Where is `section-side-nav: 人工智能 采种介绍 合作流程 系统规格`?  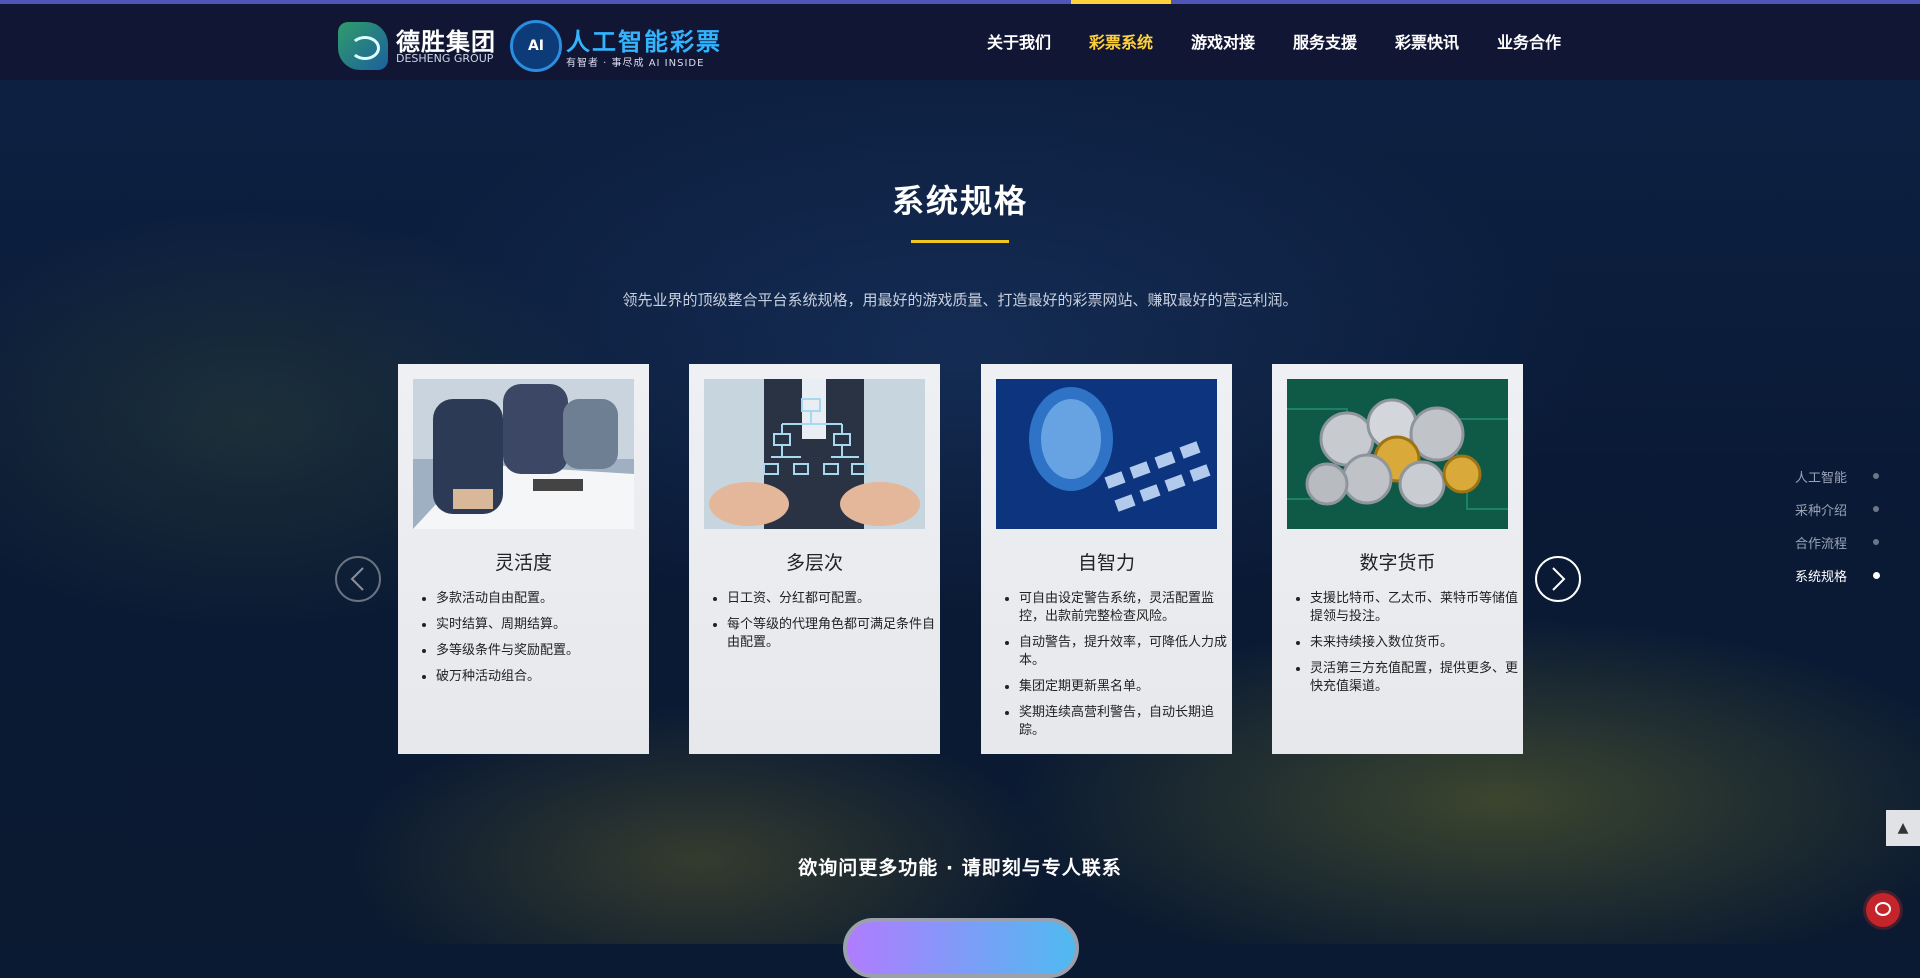 section-side-nav: 人工智能 采种介绍 合作流程 系统规格 is located at coordinates (1845, 533).